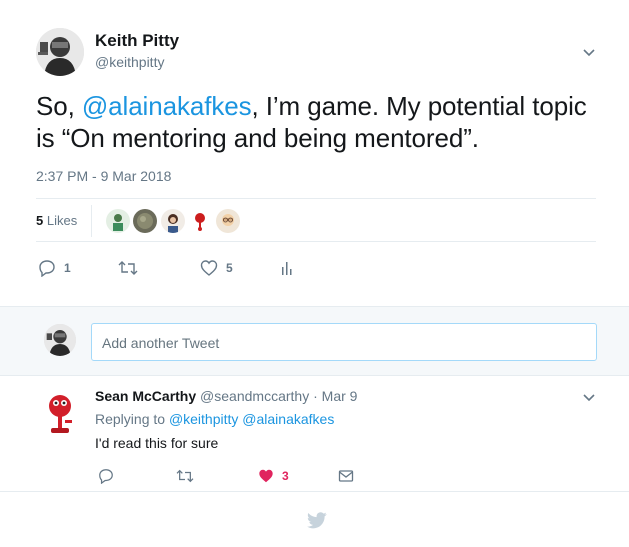 The image size is (629, 547). I want to click on divider, so click(91, 221).